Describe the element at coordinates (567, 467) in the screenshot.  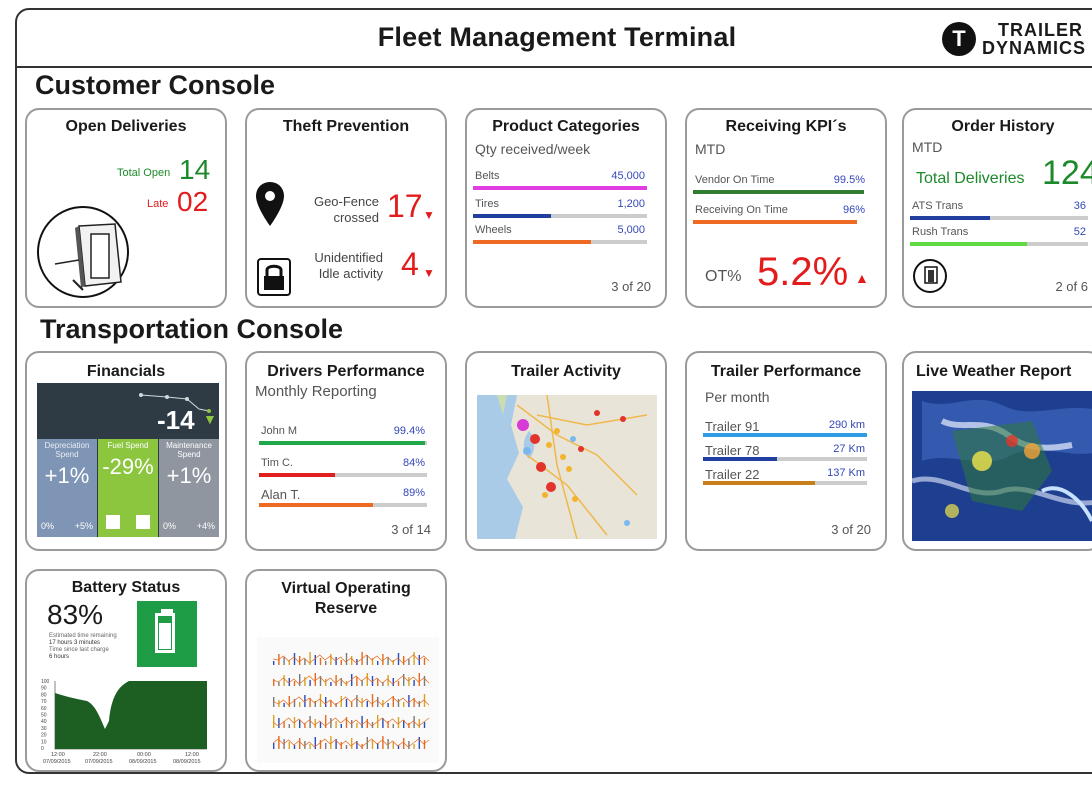
I see `trailer-map` at that location.